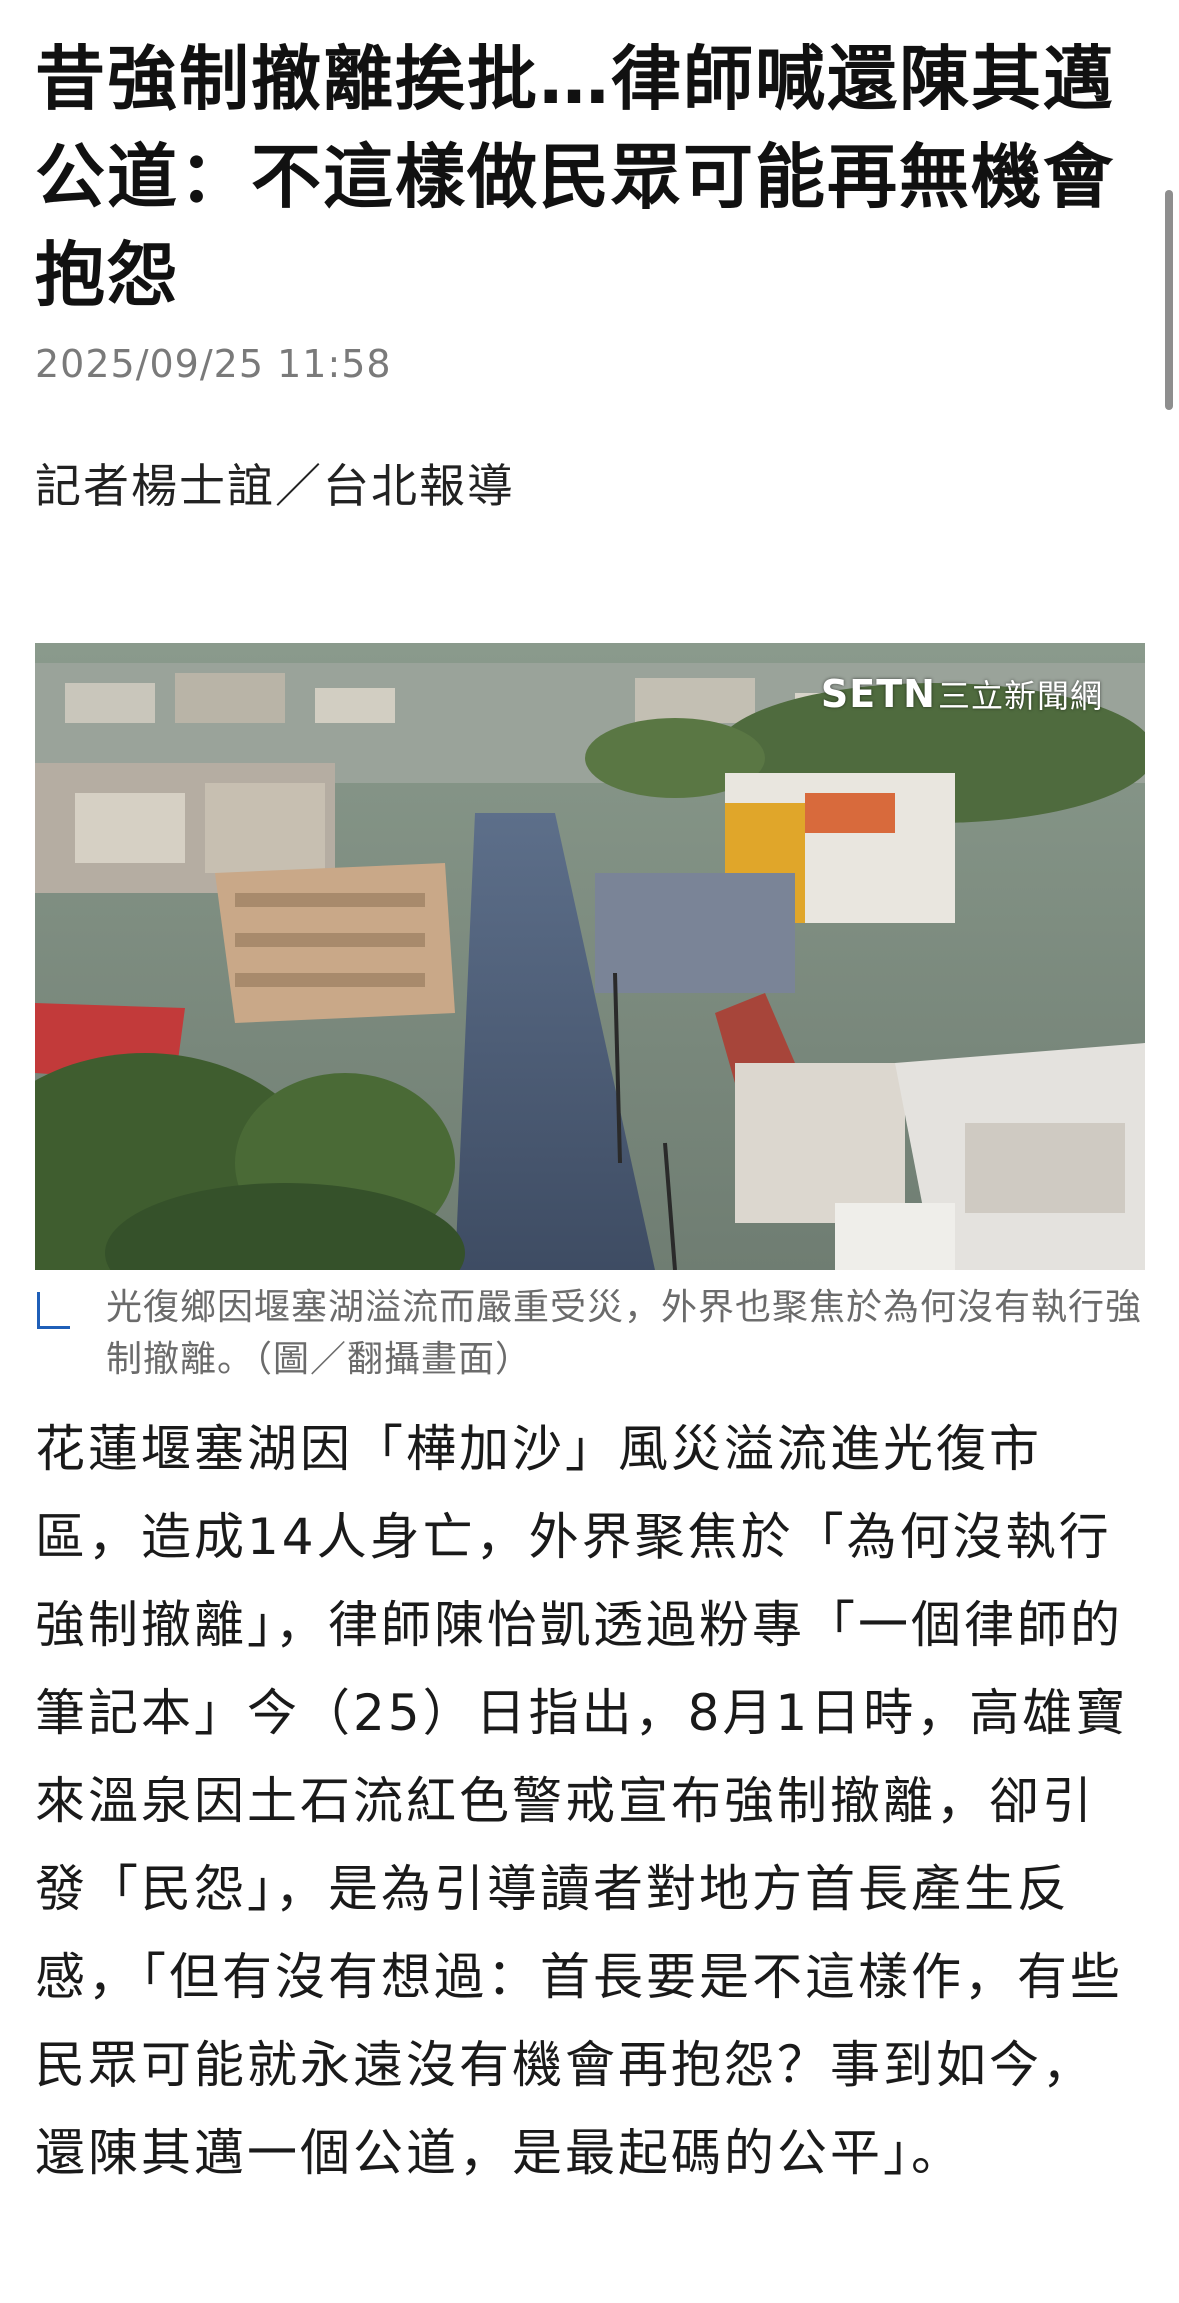  I want to click on caption-corner-icon, so click(53, 1310).